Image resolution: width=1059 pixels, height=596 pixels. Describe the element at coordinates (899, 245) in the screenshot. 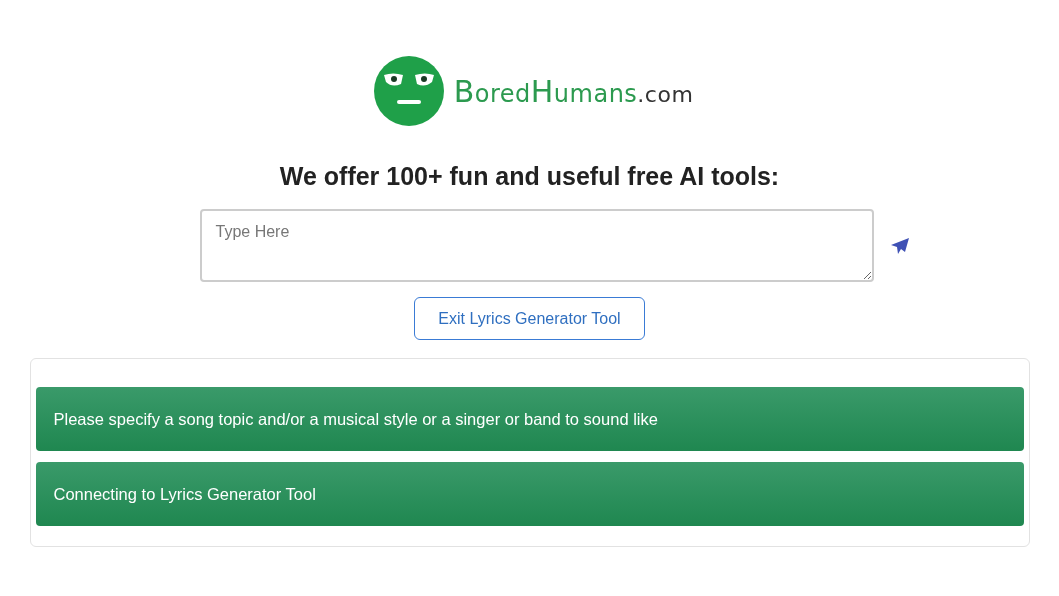

I see `send-icon` at that location.